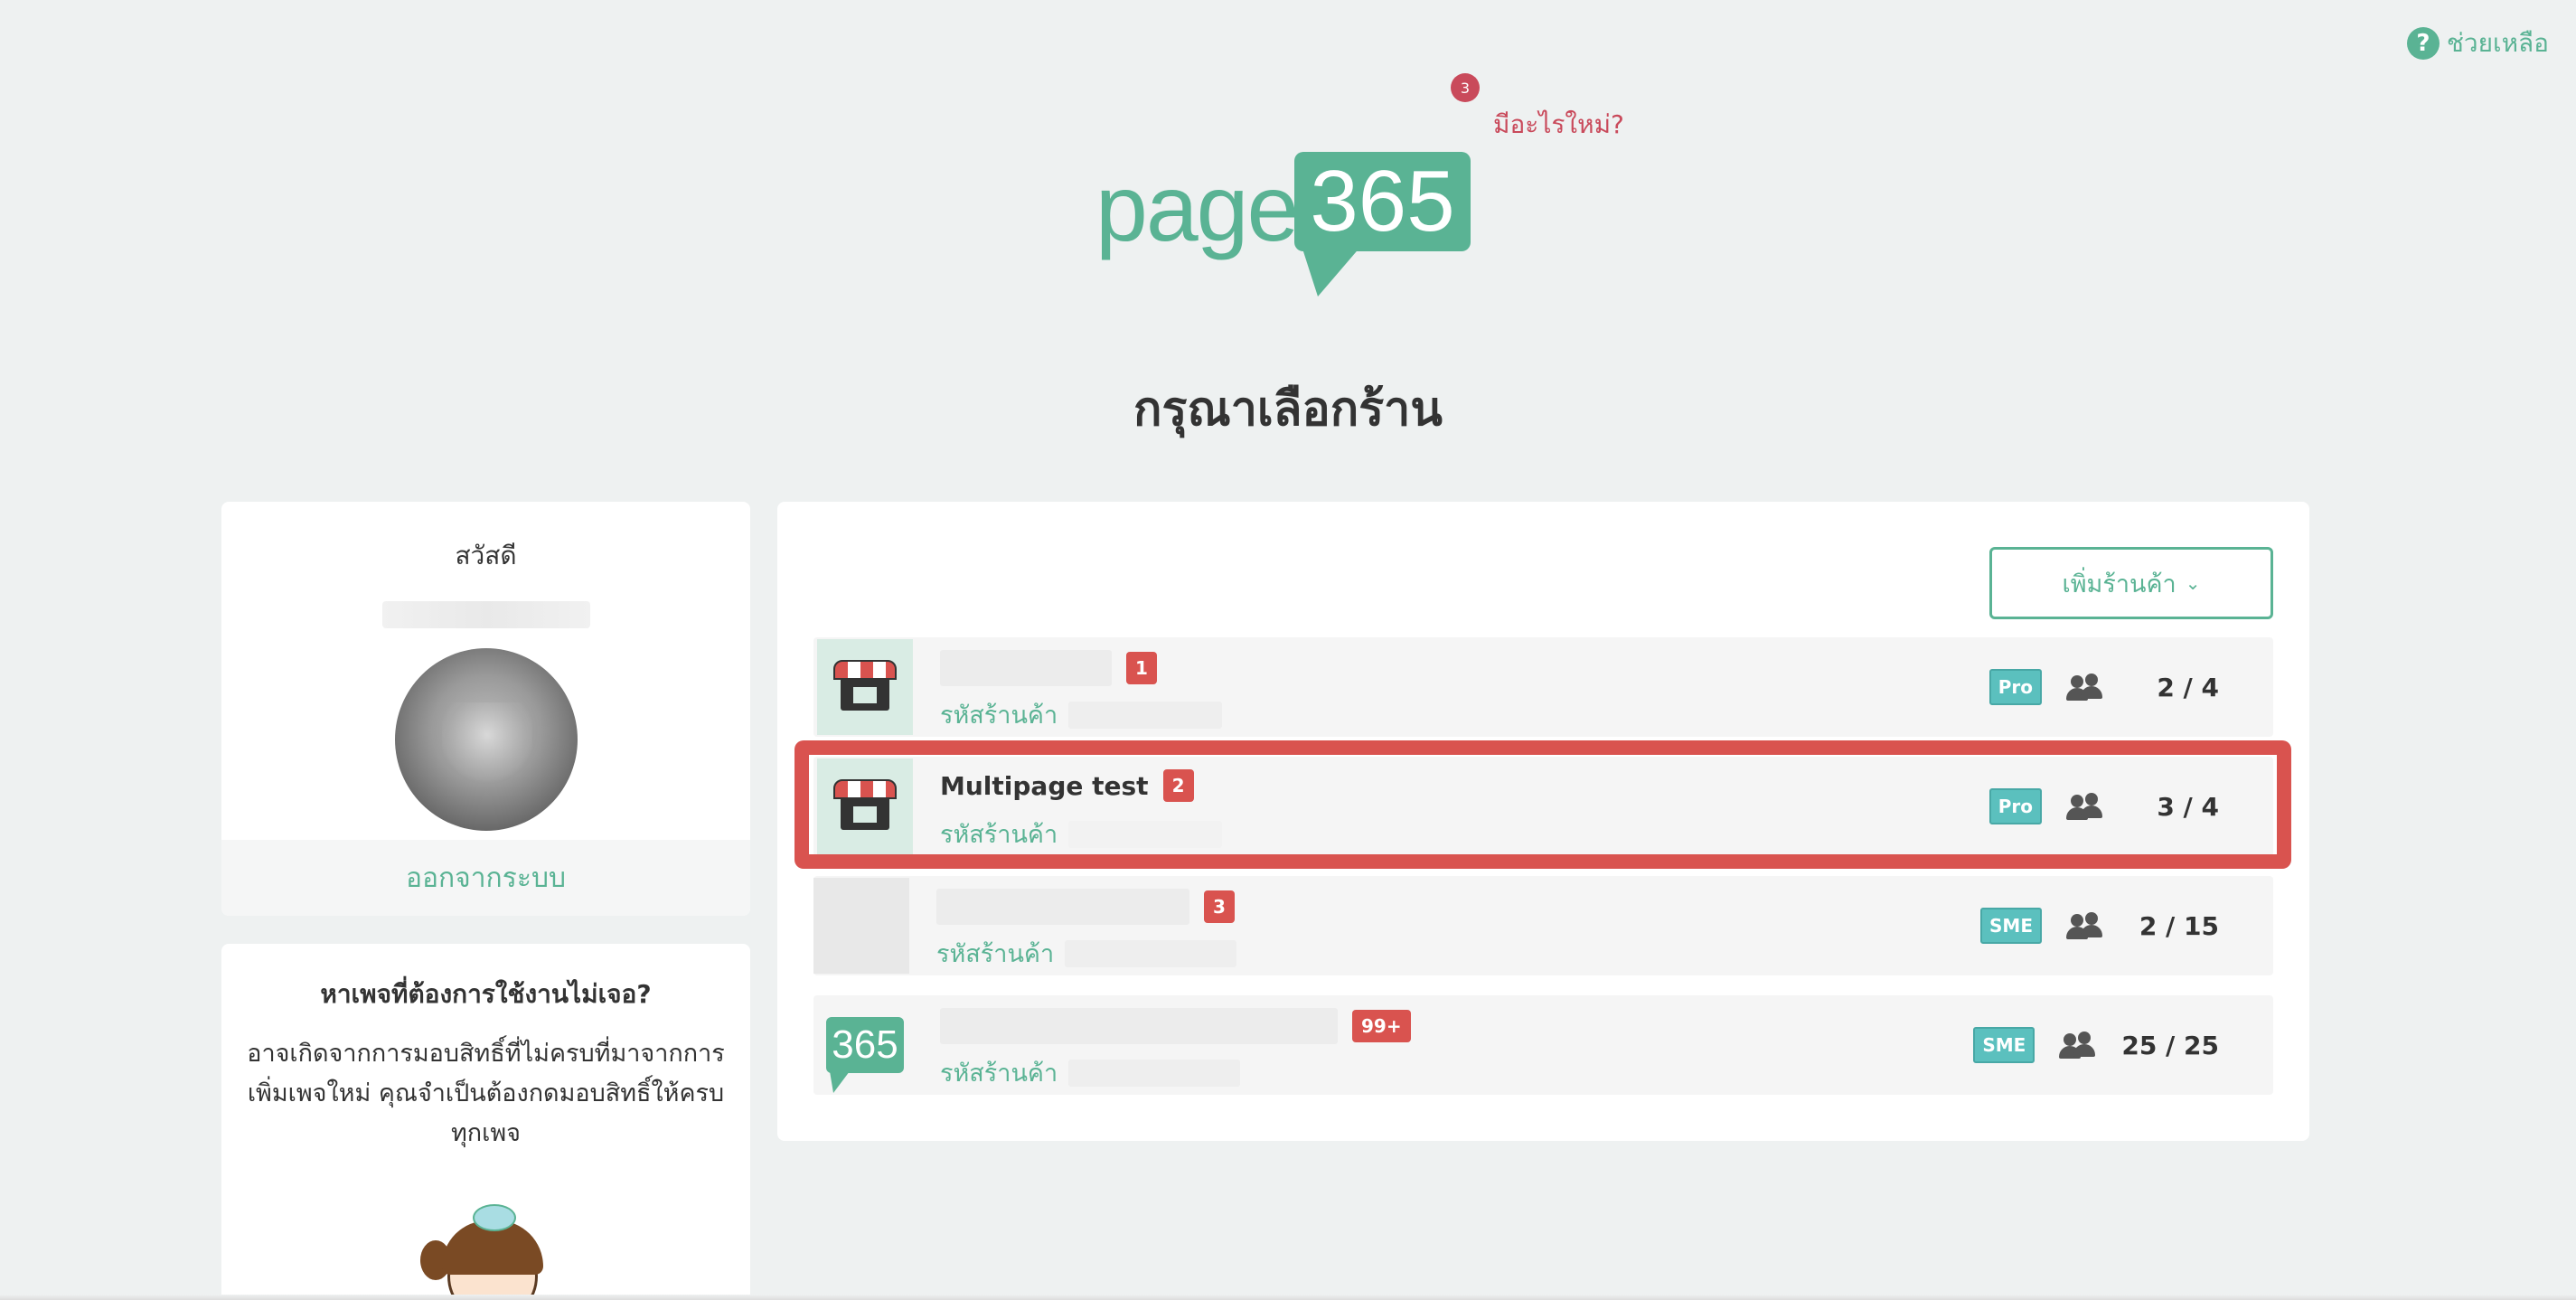 This screenshot has width=2576, height=1300. Describe the element at coordinates (488, 1252) in the screenshot. I see `mascot-illustration` at that location.